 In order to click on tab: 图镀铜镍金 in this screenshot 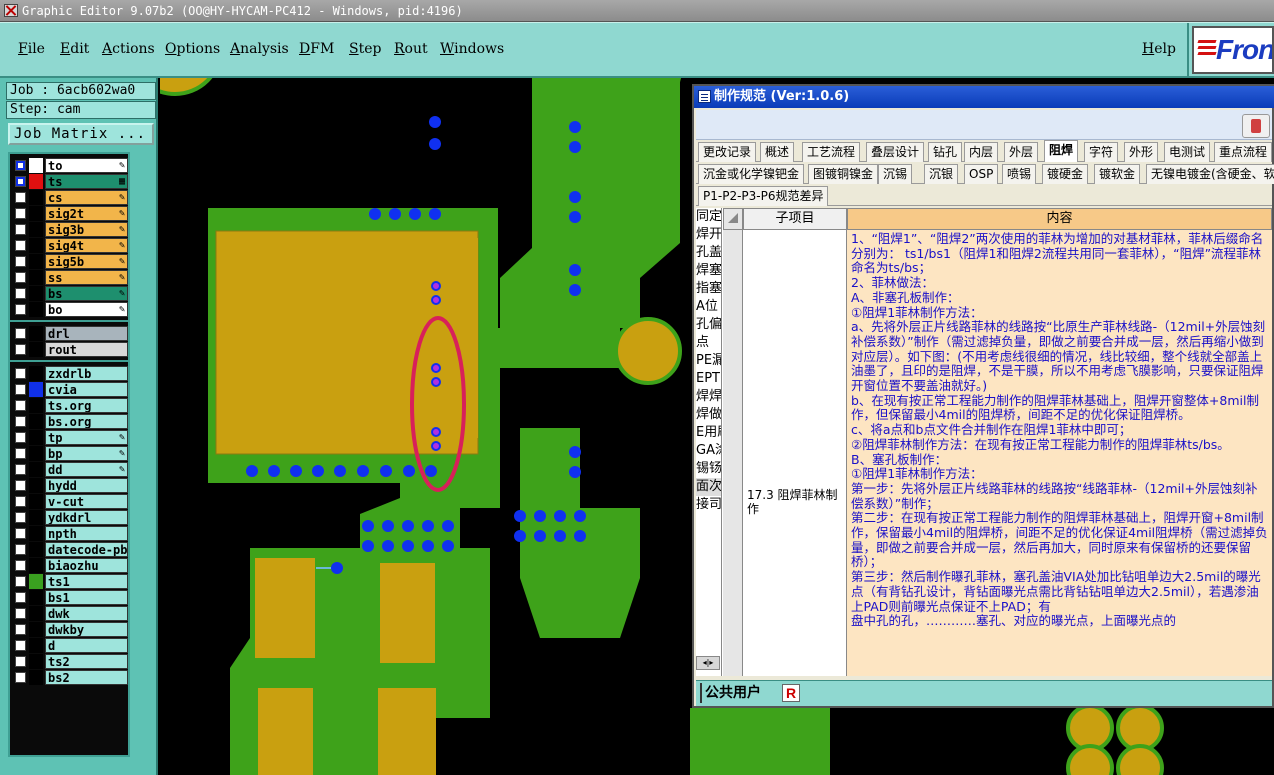, I will do `click(843, 174)`.